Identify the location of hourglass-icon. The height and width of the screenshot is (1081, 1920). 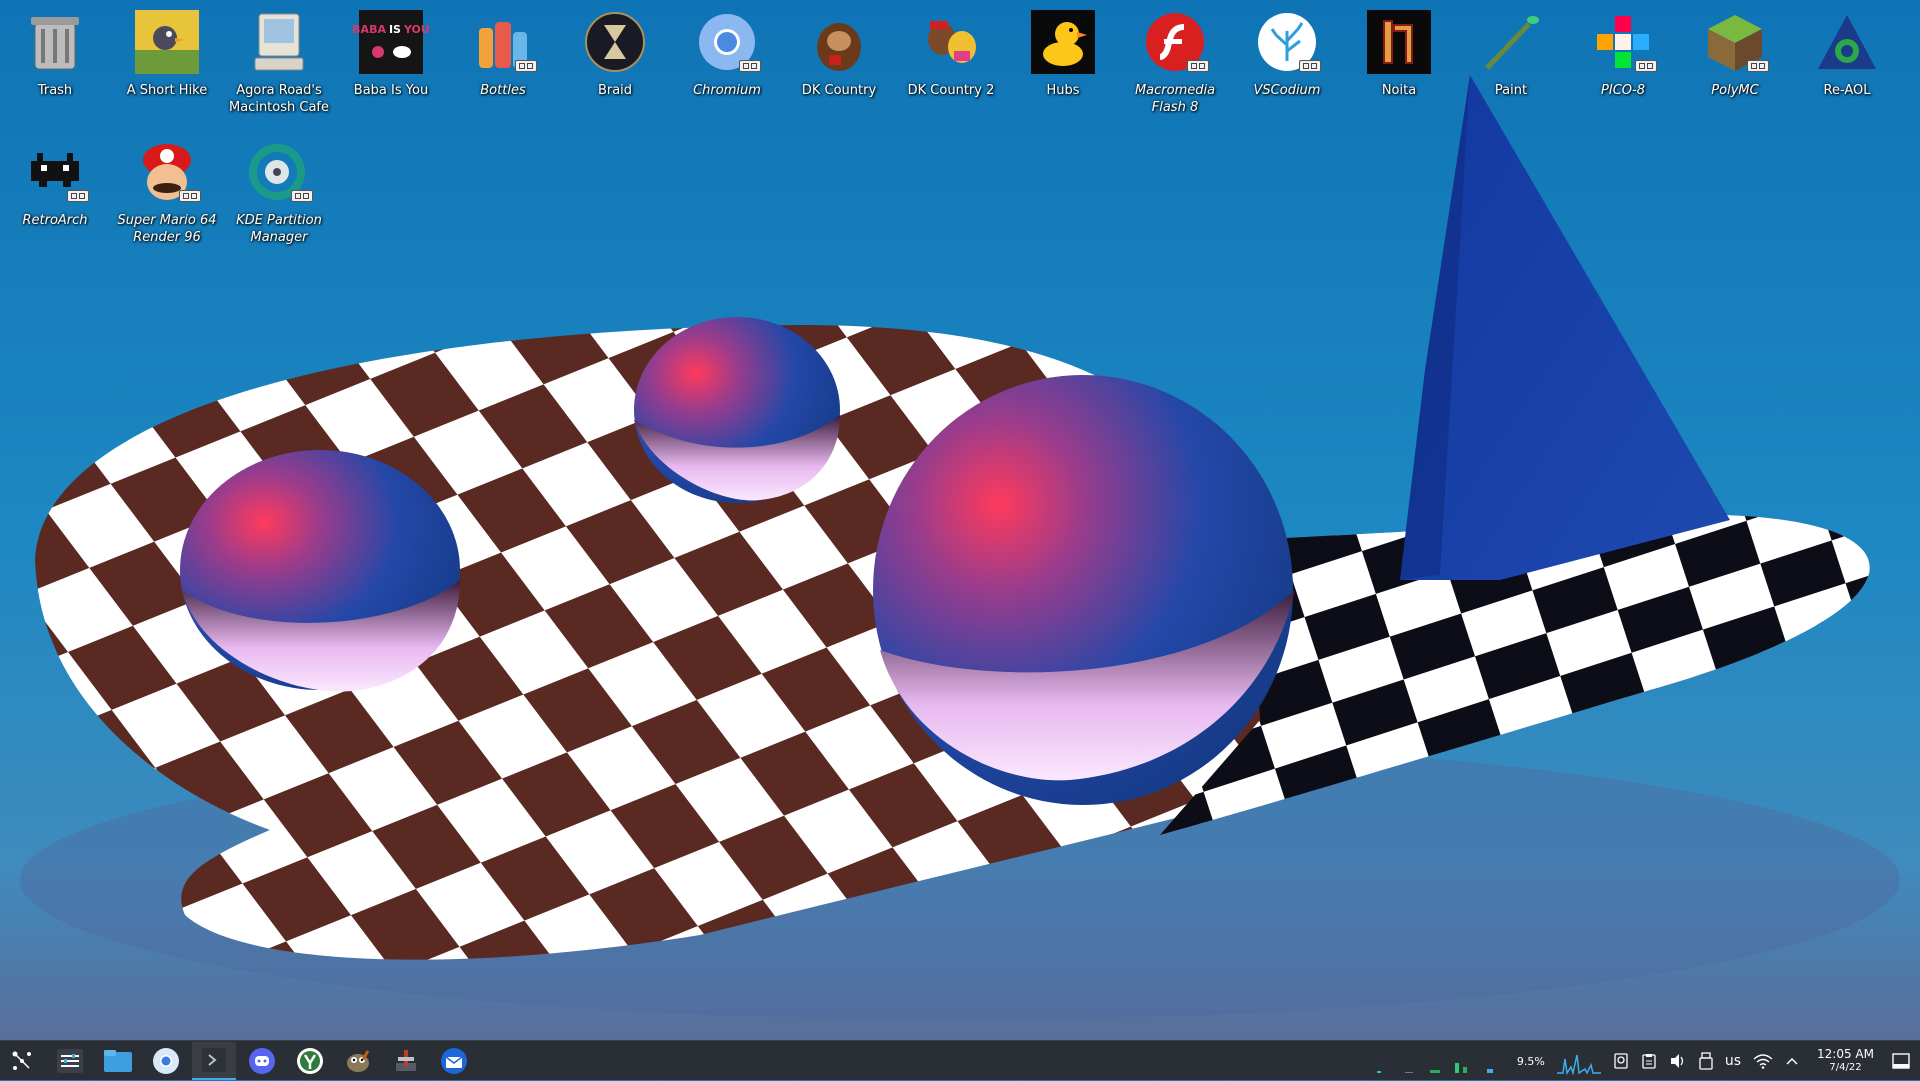
(615, 42).